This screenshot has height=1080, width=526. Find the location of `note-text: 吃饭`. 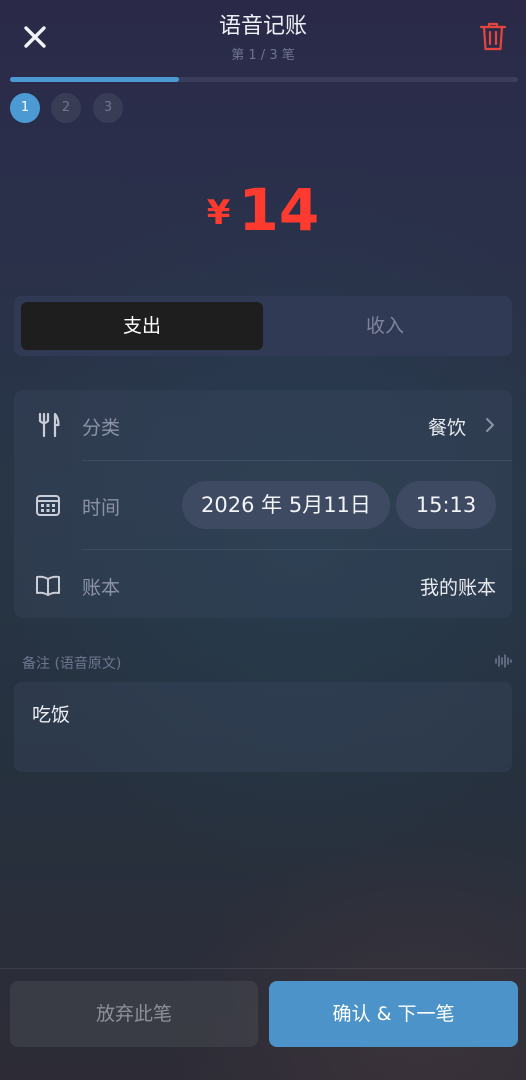

note-text: 吃饭 is located at coordinates (51, 715).